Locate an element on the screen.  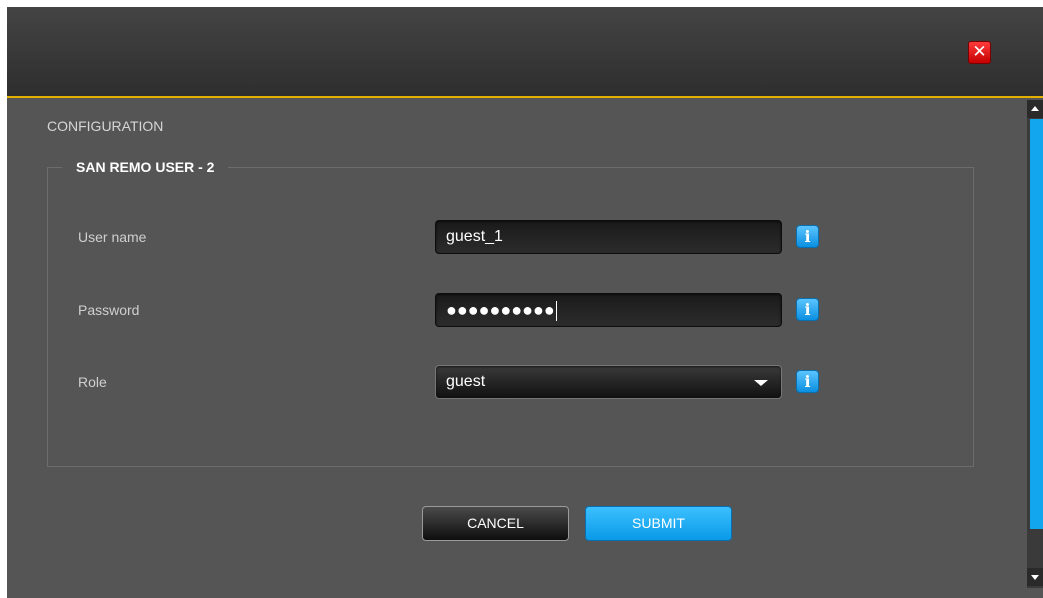
password-input: ●●●●●●●●●● is located at coordinates (608, 310).